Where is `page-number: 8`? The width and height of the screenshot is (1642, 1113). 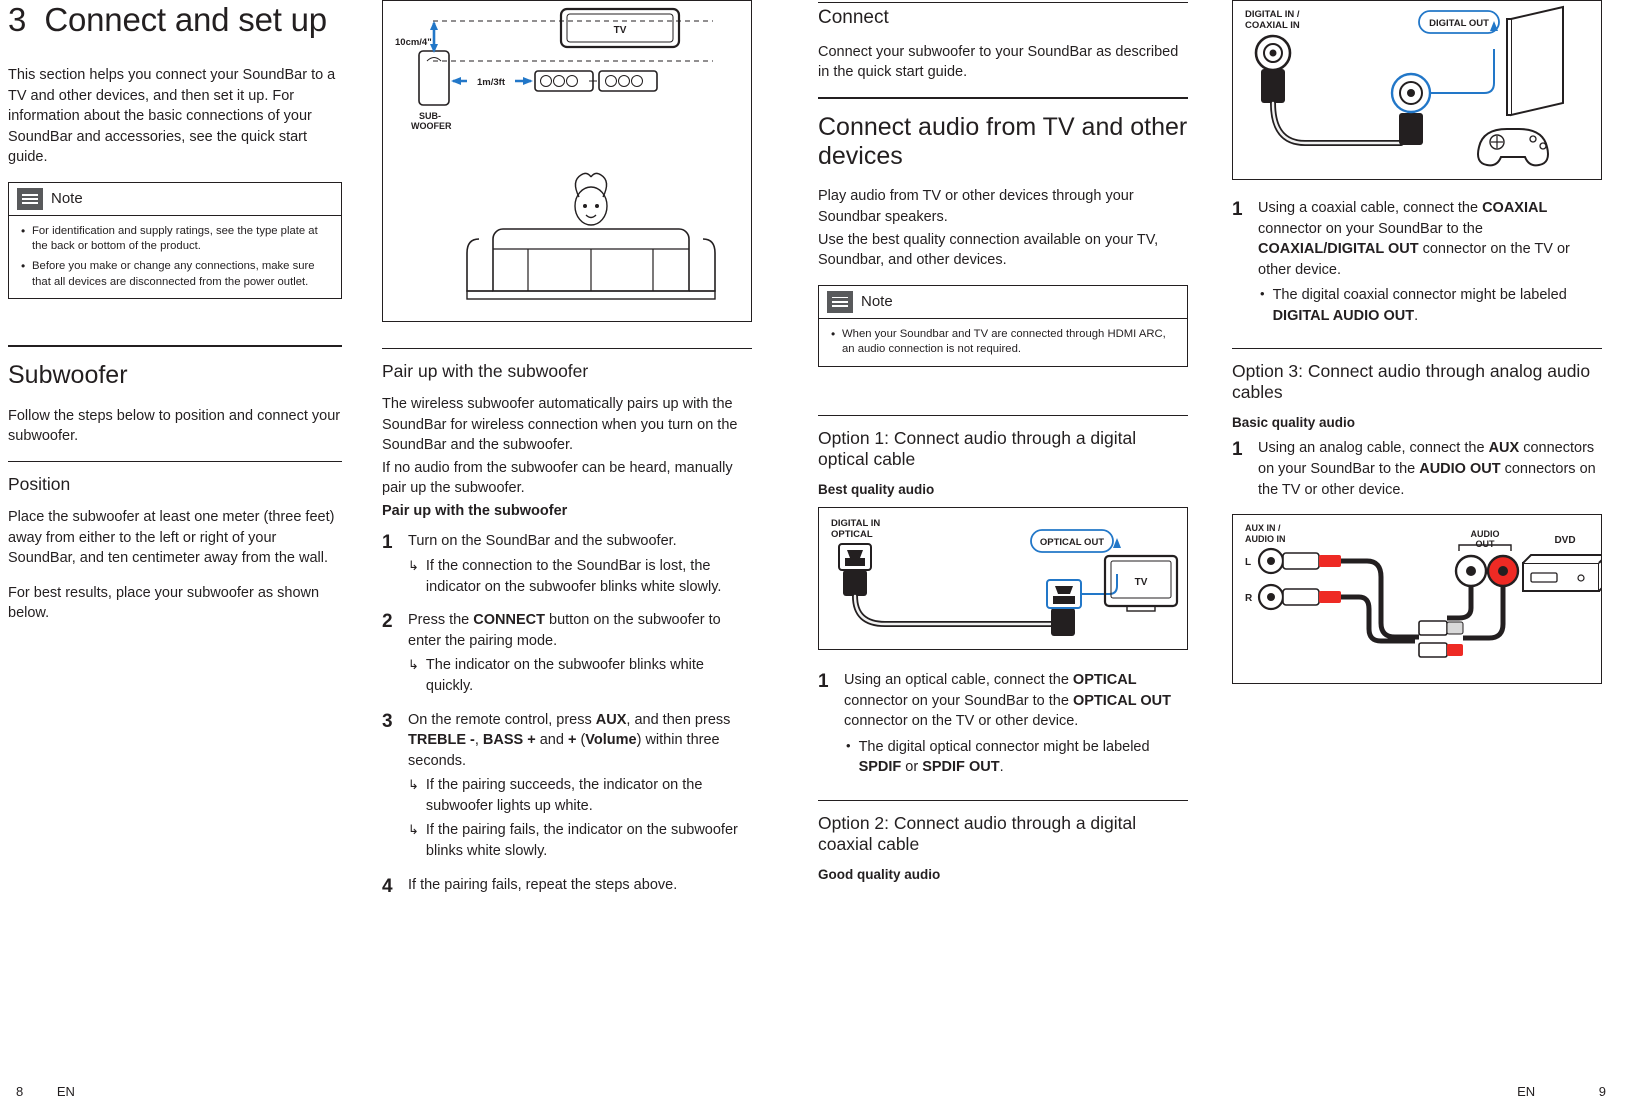 page-number: 8 is located at coordinates (20, 1091).